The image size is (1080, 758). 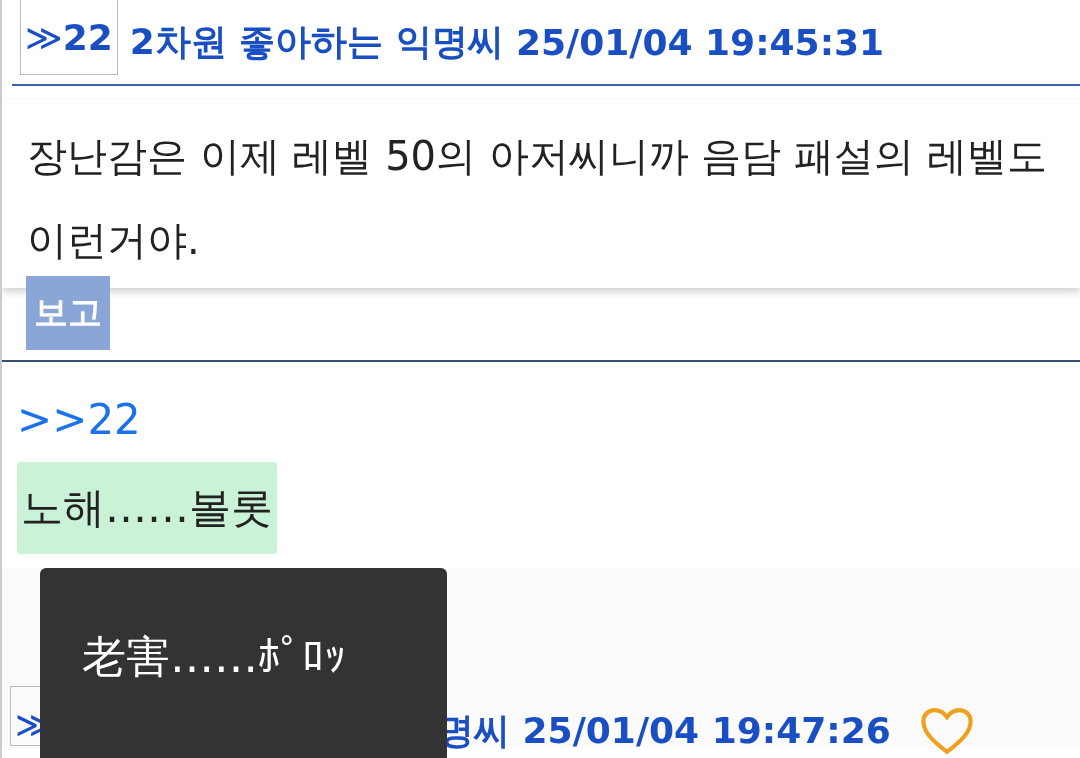 What do you see at coordinates (147, 508) in the screenshot?
I see `reply-text: 노해……볼롯` at bounding box center [147, 508].